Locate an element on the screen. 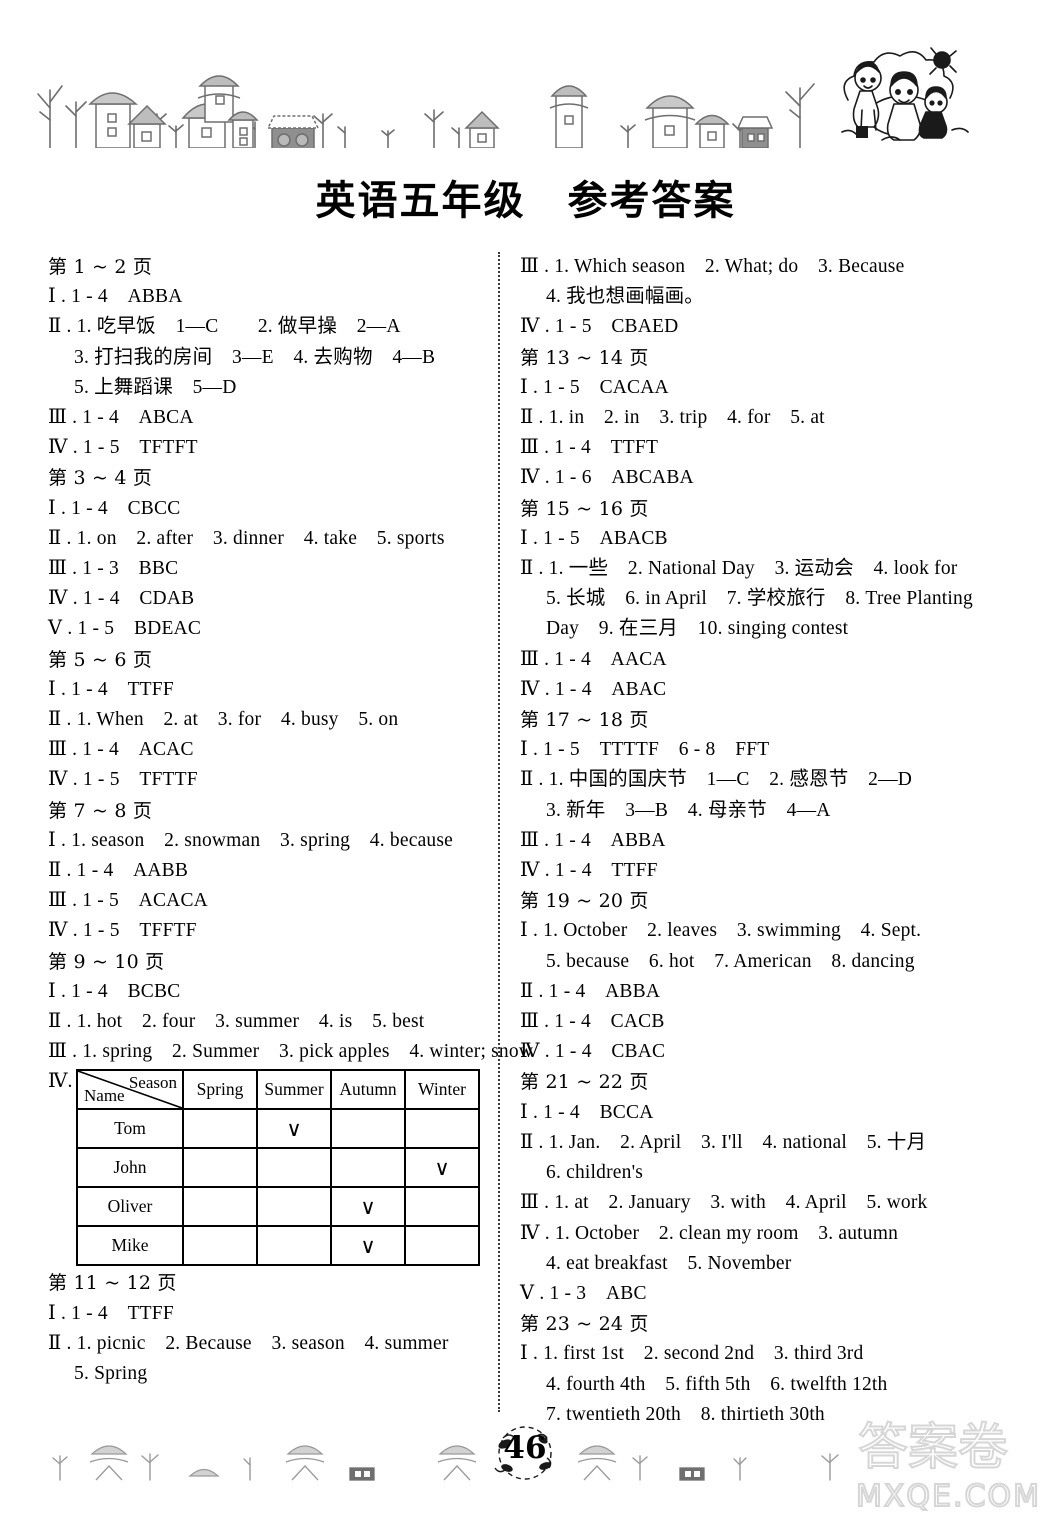  table-section-marker: Ⅳ. is located at coordinates (60, 1082).